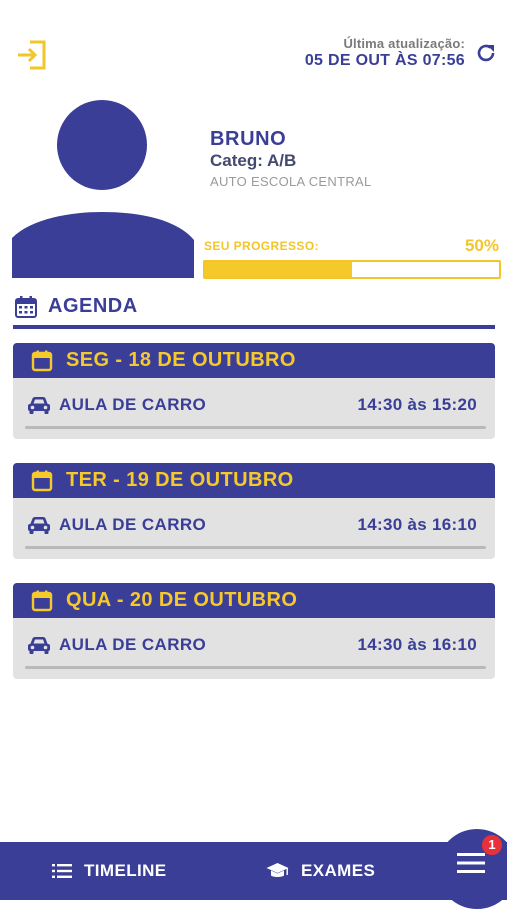 The height and width of the screenshot is (909, 507). Describe the element at coordinates (417, 404) in the screenshot. I see `lesson-time: 14:30 às 15:20` at that location.